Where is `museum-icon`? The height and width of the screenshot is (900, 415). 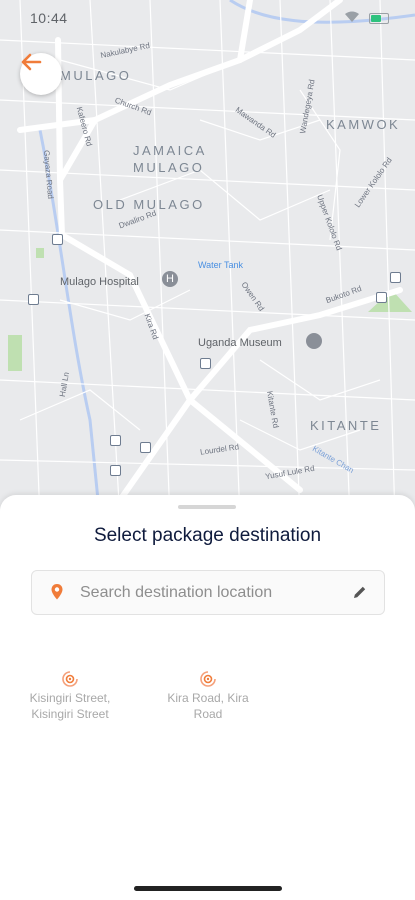
museum-icon is located at coordinates (314, 341).